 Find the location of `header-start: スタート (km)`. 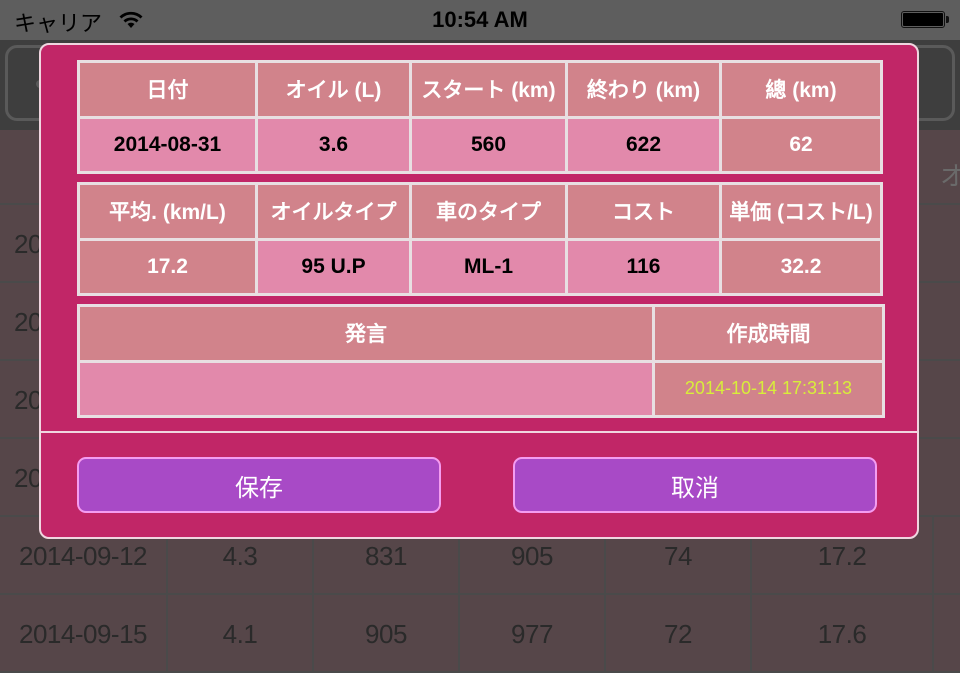

header-start: スタート (km) is located at coordinates (488, 89).